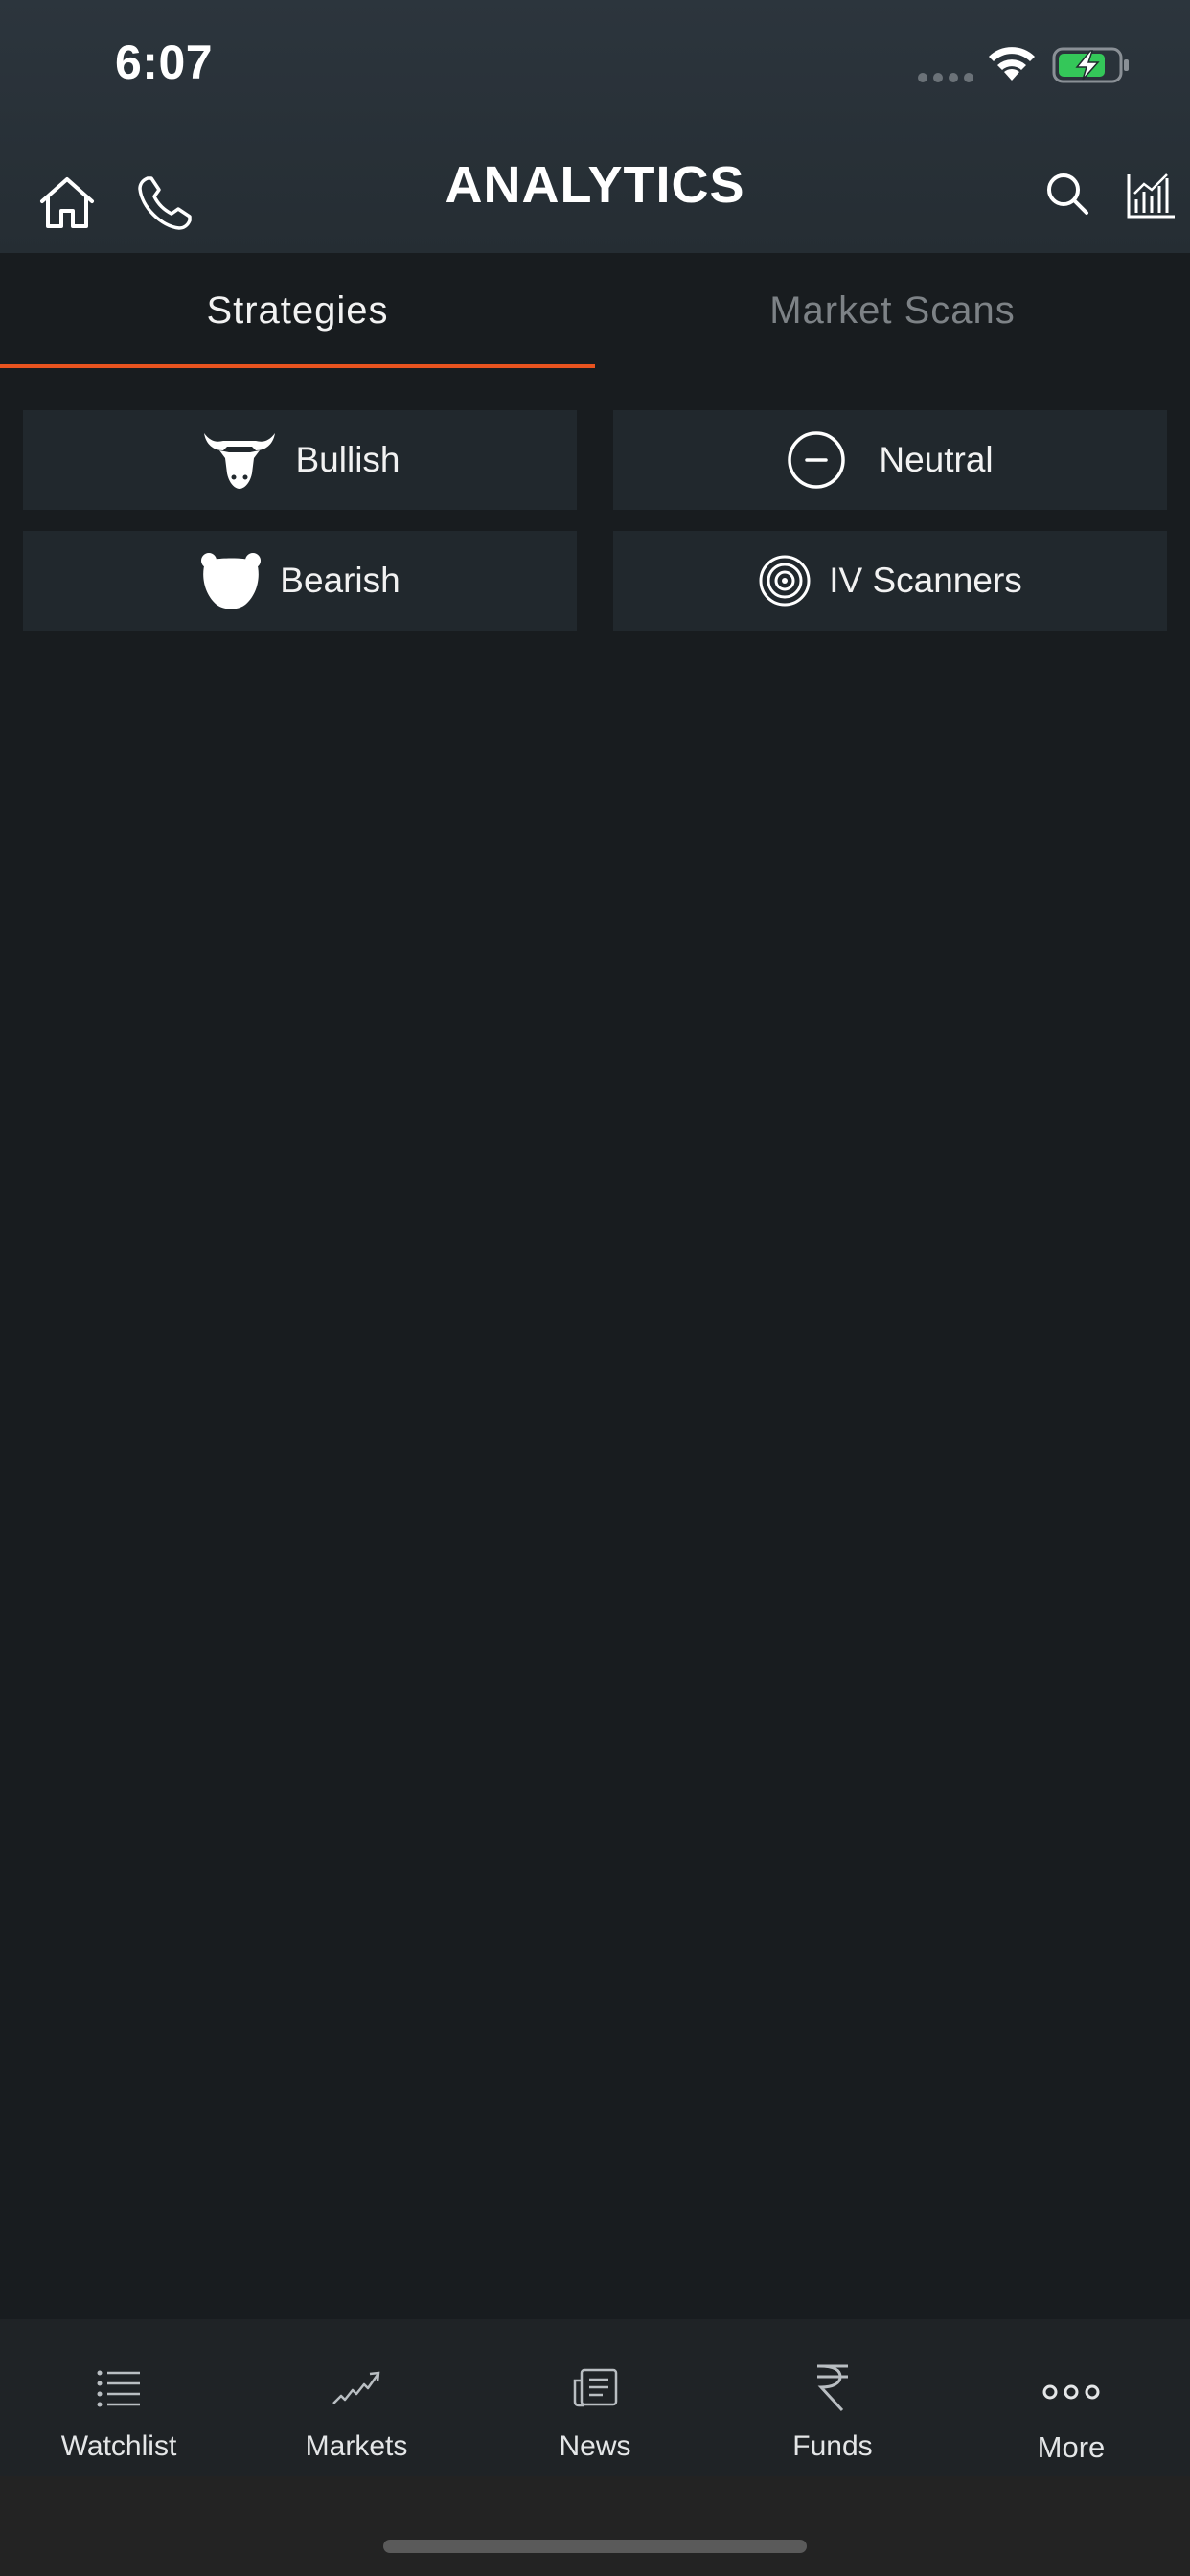 The width and height of the screenshot is (1190, 2576). I want to click on nav-news: News, so click(595, 2397).